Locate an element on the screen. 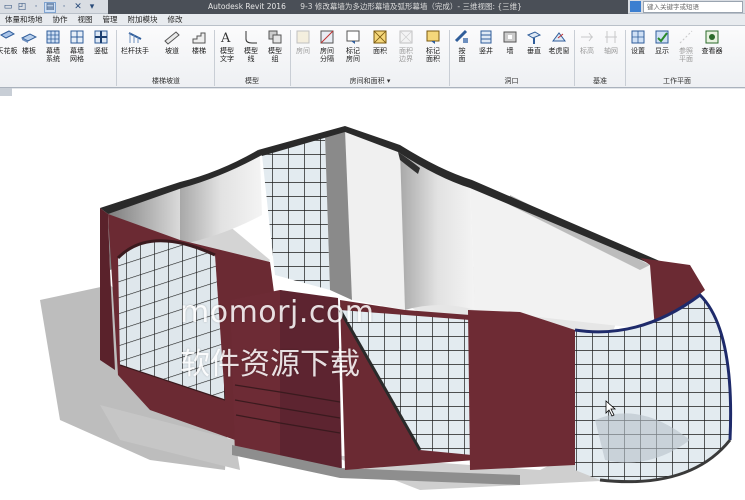  tab-view: 视图 is located at coordinates (85, 19).